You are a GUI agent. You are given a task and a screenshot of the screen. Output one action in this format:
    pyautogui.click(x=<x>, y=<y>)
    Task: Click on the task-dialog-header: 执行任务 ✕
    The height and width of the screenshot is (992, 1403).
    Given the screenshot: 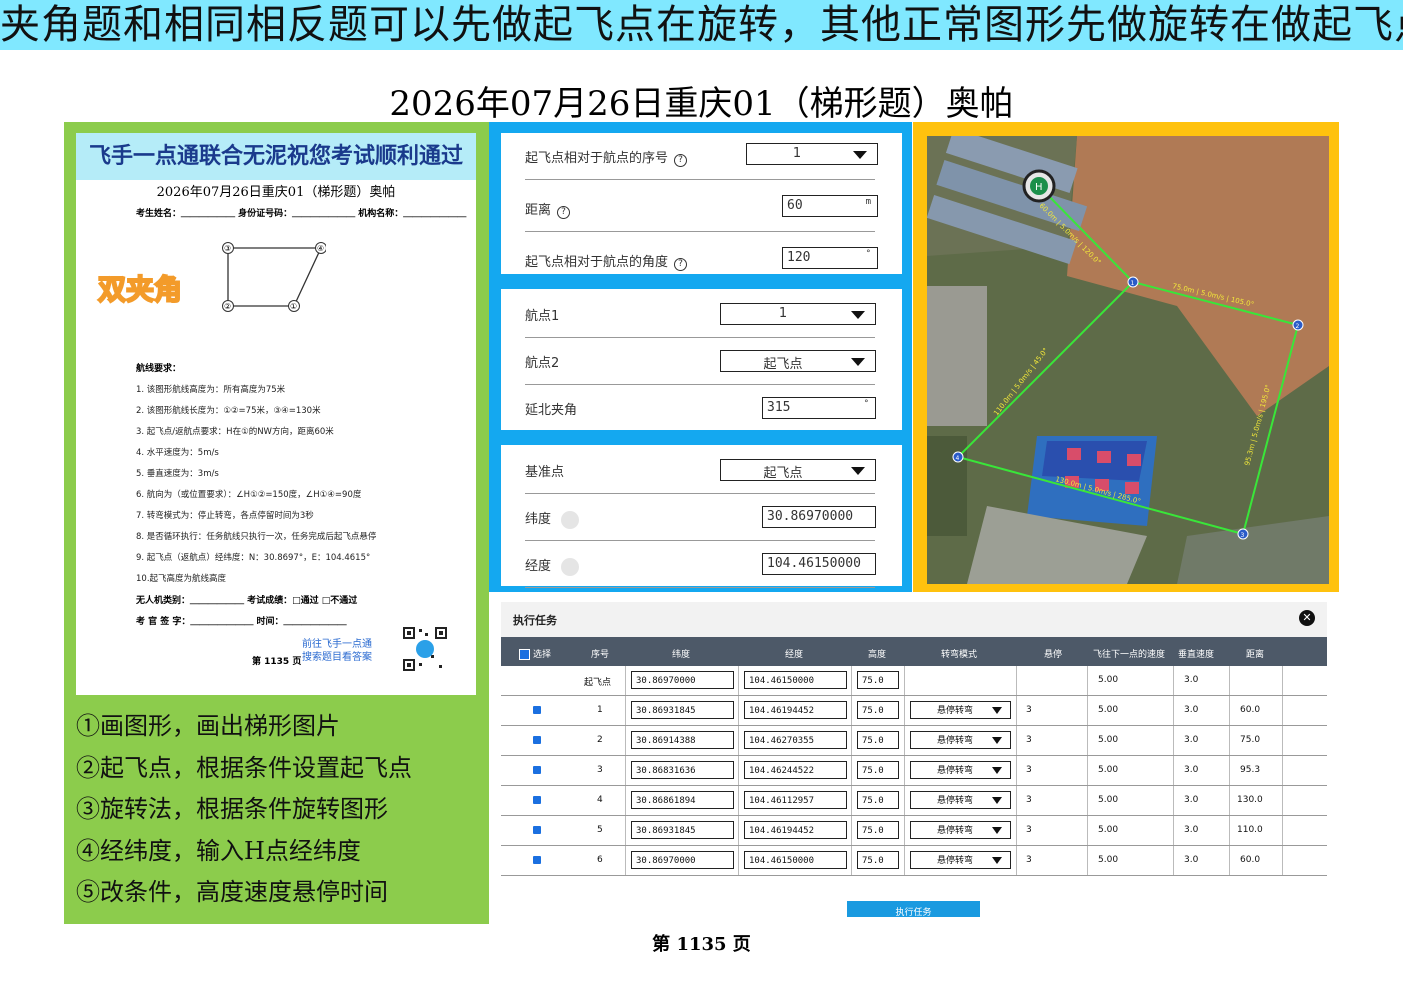 What is the action you would take?
    pyautogui.click(x=914, y=619)
    